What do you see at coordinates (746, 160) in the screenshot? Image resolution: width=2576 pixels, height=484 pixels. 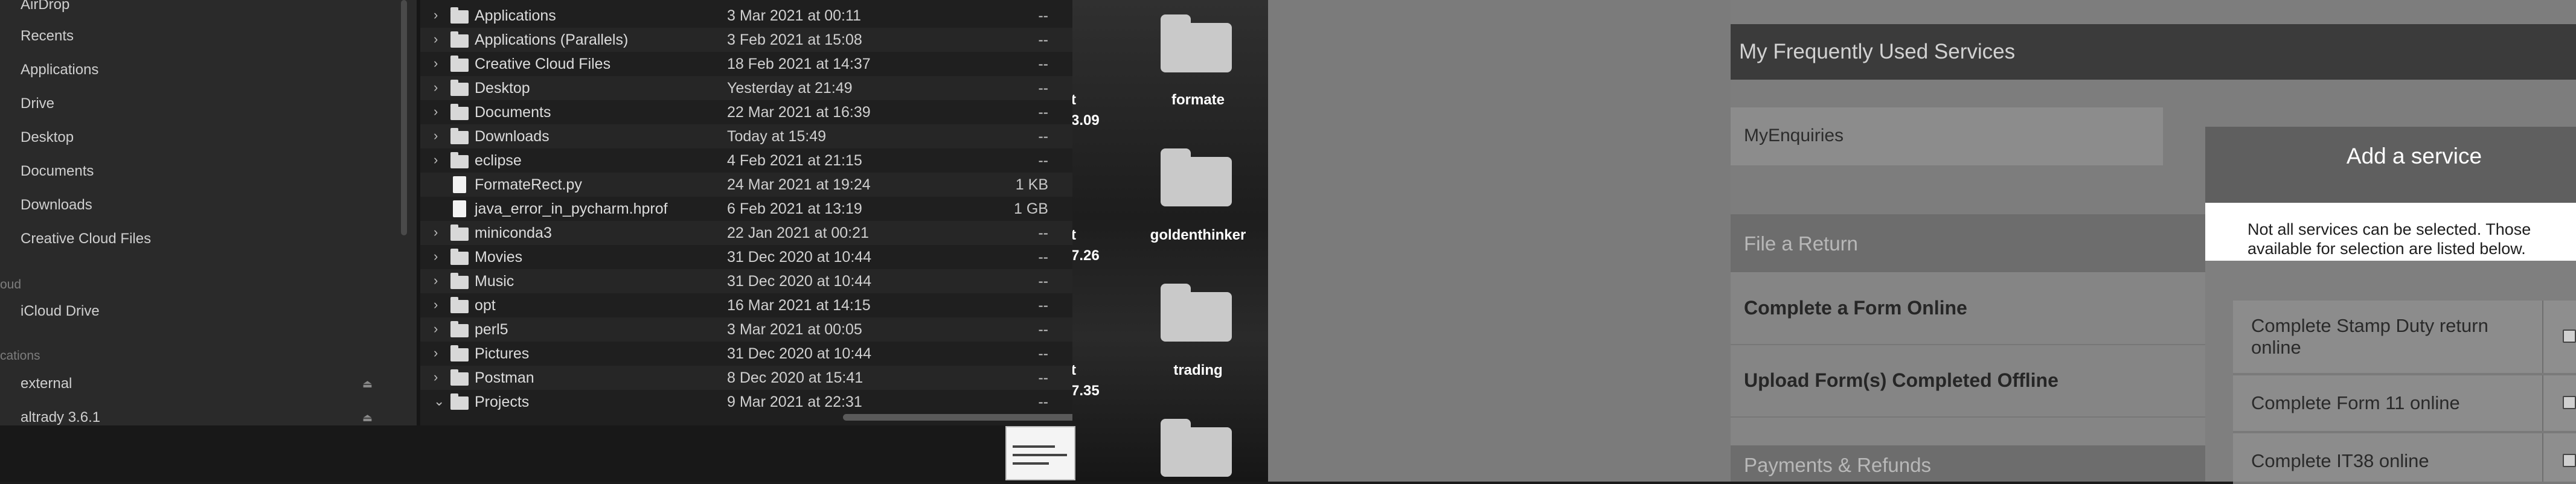 I see `file-row: › eclipse 4 Feb 2021 at 21:15 --` at bounding box center [746, 160].